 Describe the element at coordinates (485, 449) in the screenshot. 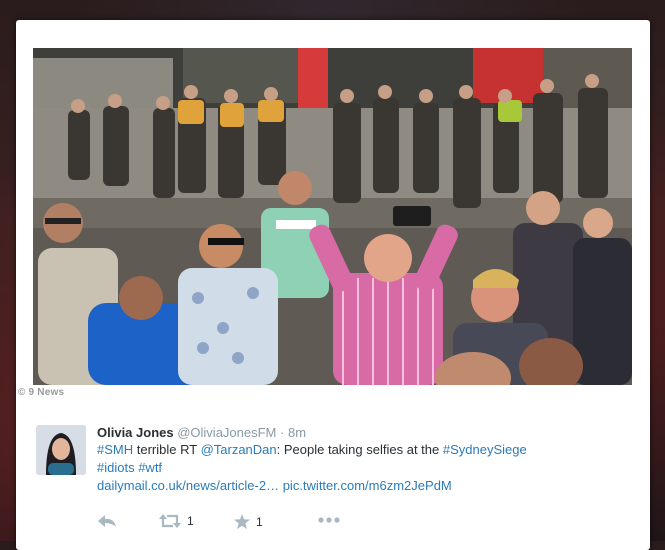

I see `hashtag-sydneysiege: #SydneySiege` at that location.